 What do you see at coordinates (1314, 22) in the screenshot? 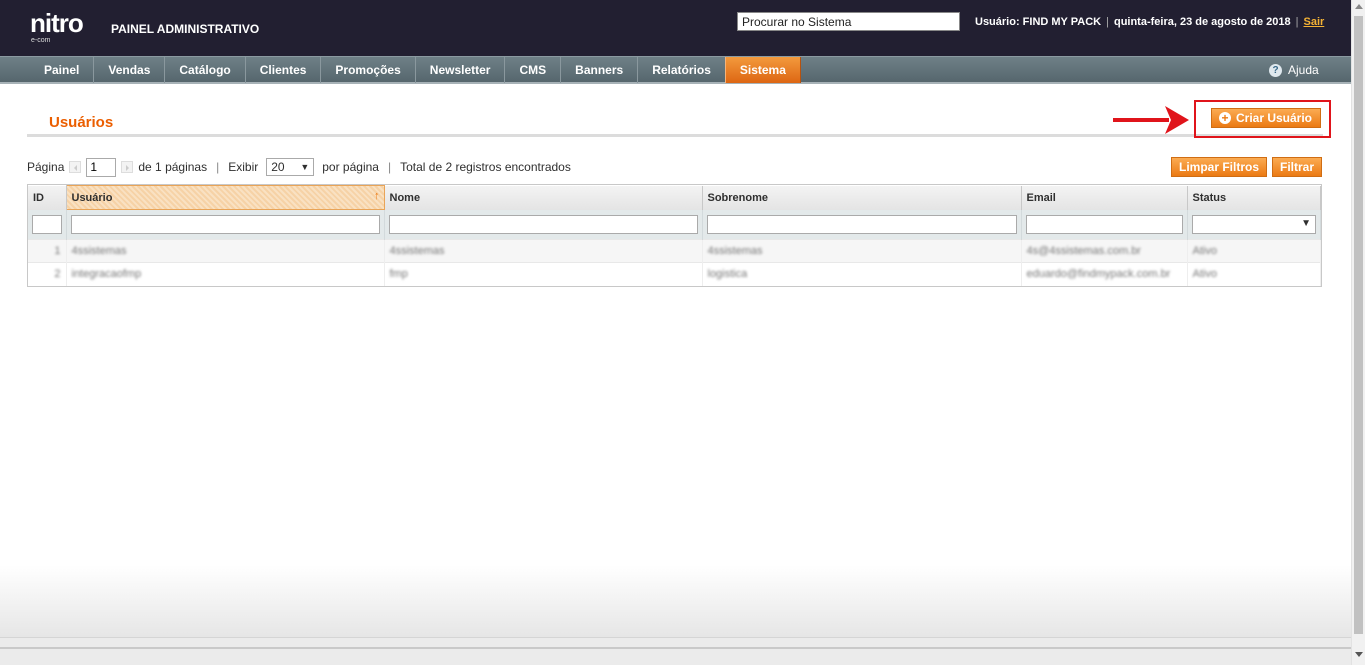
I see `logout-link: Sair` at bounding box center [1314, 22].